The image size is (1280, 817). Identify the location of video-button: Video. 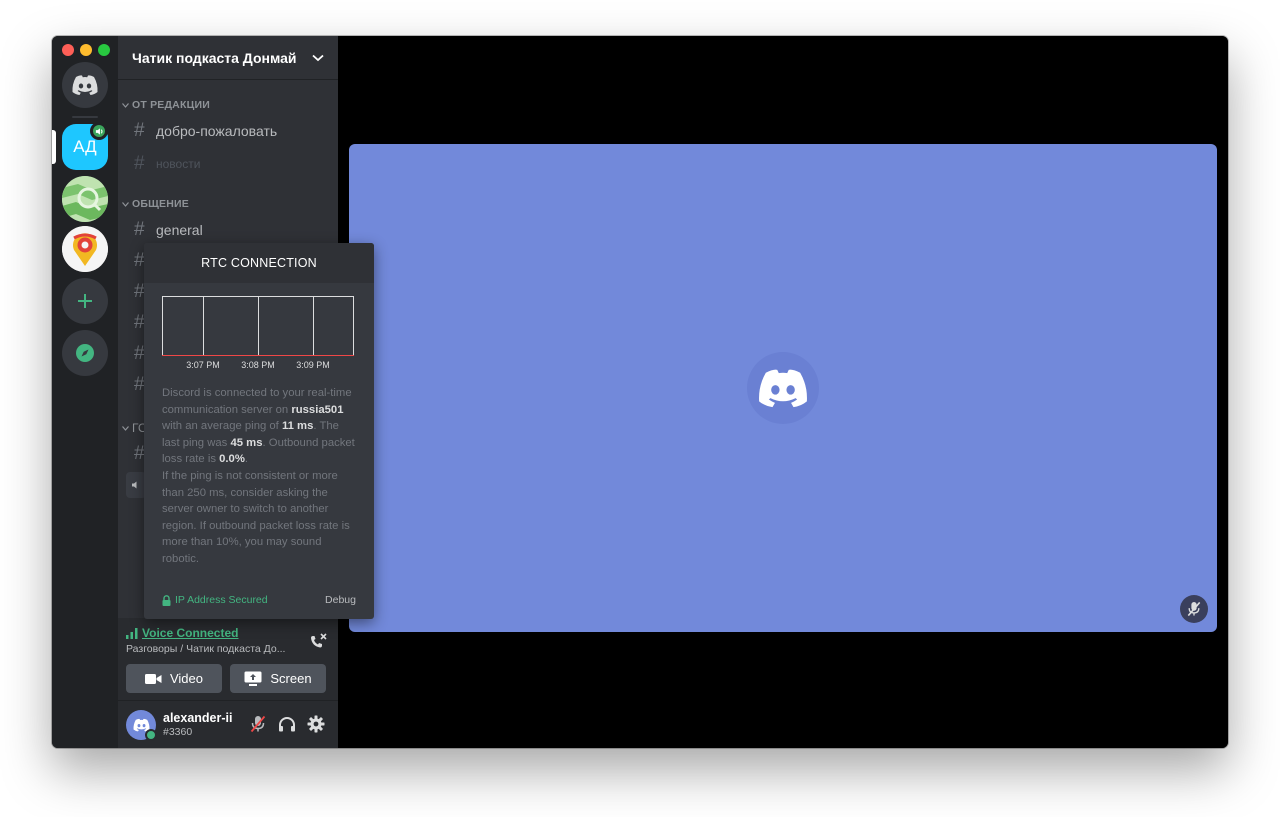
(174, 678).